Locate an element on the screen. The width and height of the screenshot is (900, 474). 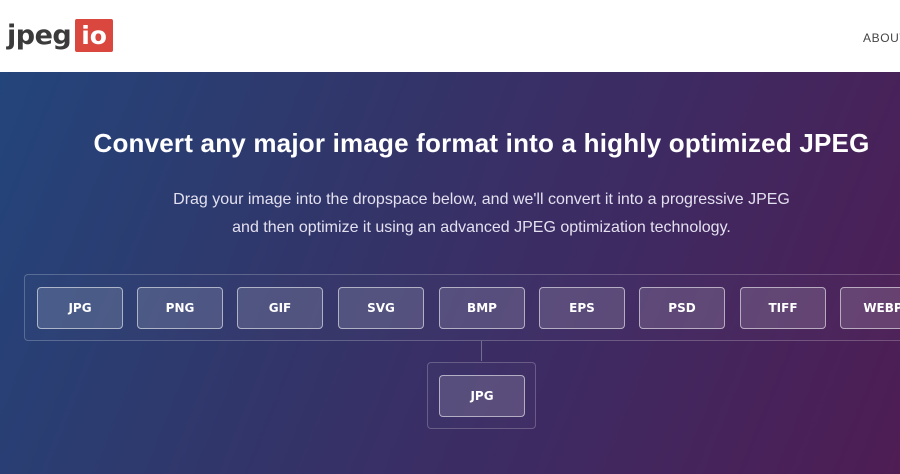
output-format-box: JPG is located at coordinates (481, 395).